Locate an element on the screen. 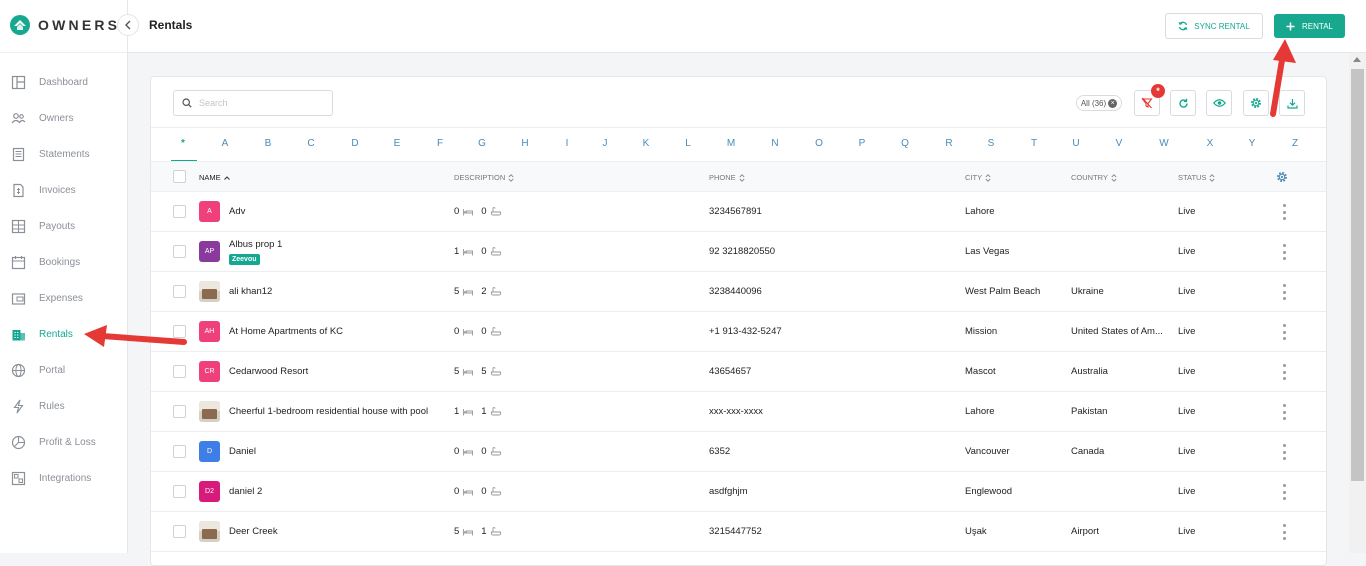 The image size is (1366, 566). letter-filter-o: O is located at coordinates (819, 143).